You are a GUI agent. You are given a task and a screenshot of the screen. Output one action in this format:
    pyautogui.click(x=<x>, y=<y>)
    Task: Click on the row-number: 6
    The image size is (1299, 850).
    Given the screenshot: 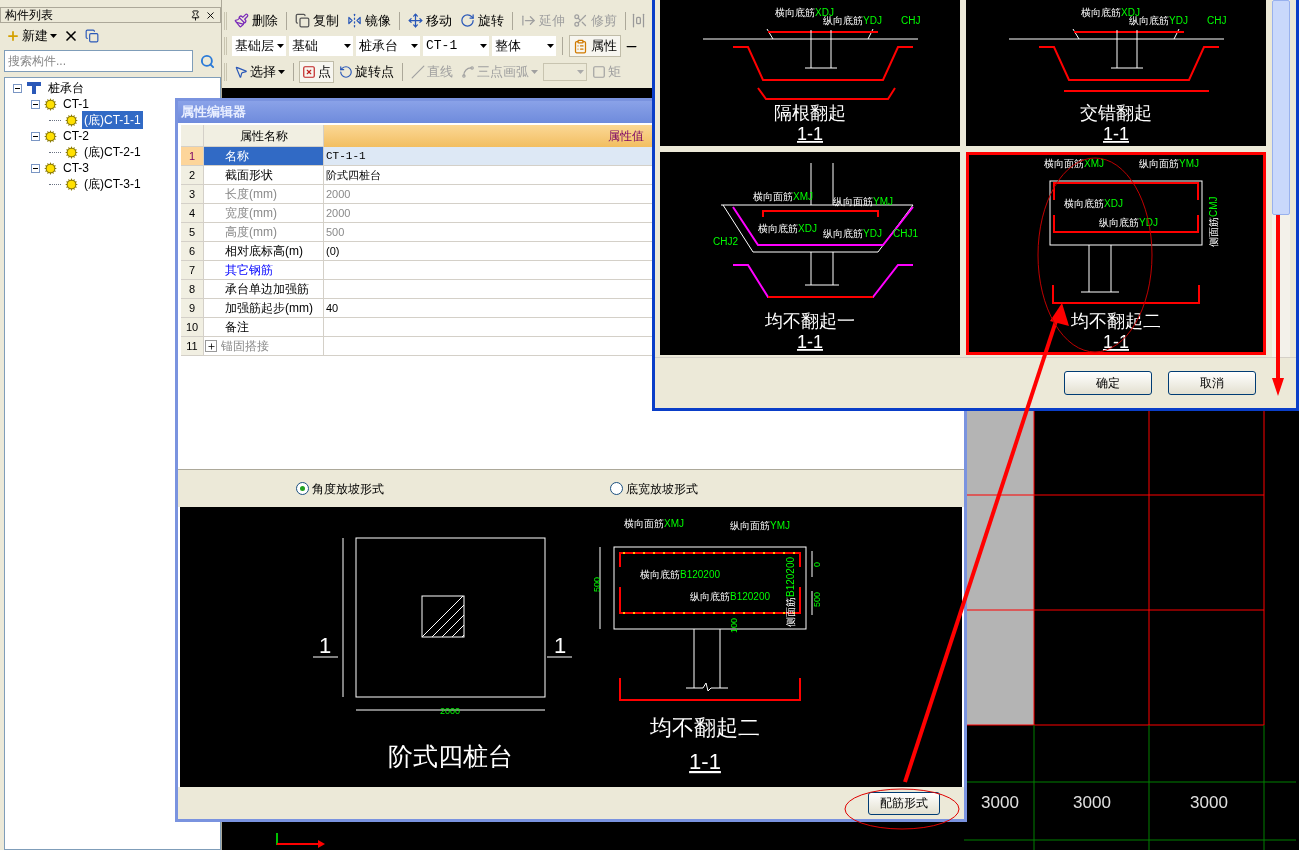 What is the action you would take?
    pyautogui.click(x=192, y=251)
    